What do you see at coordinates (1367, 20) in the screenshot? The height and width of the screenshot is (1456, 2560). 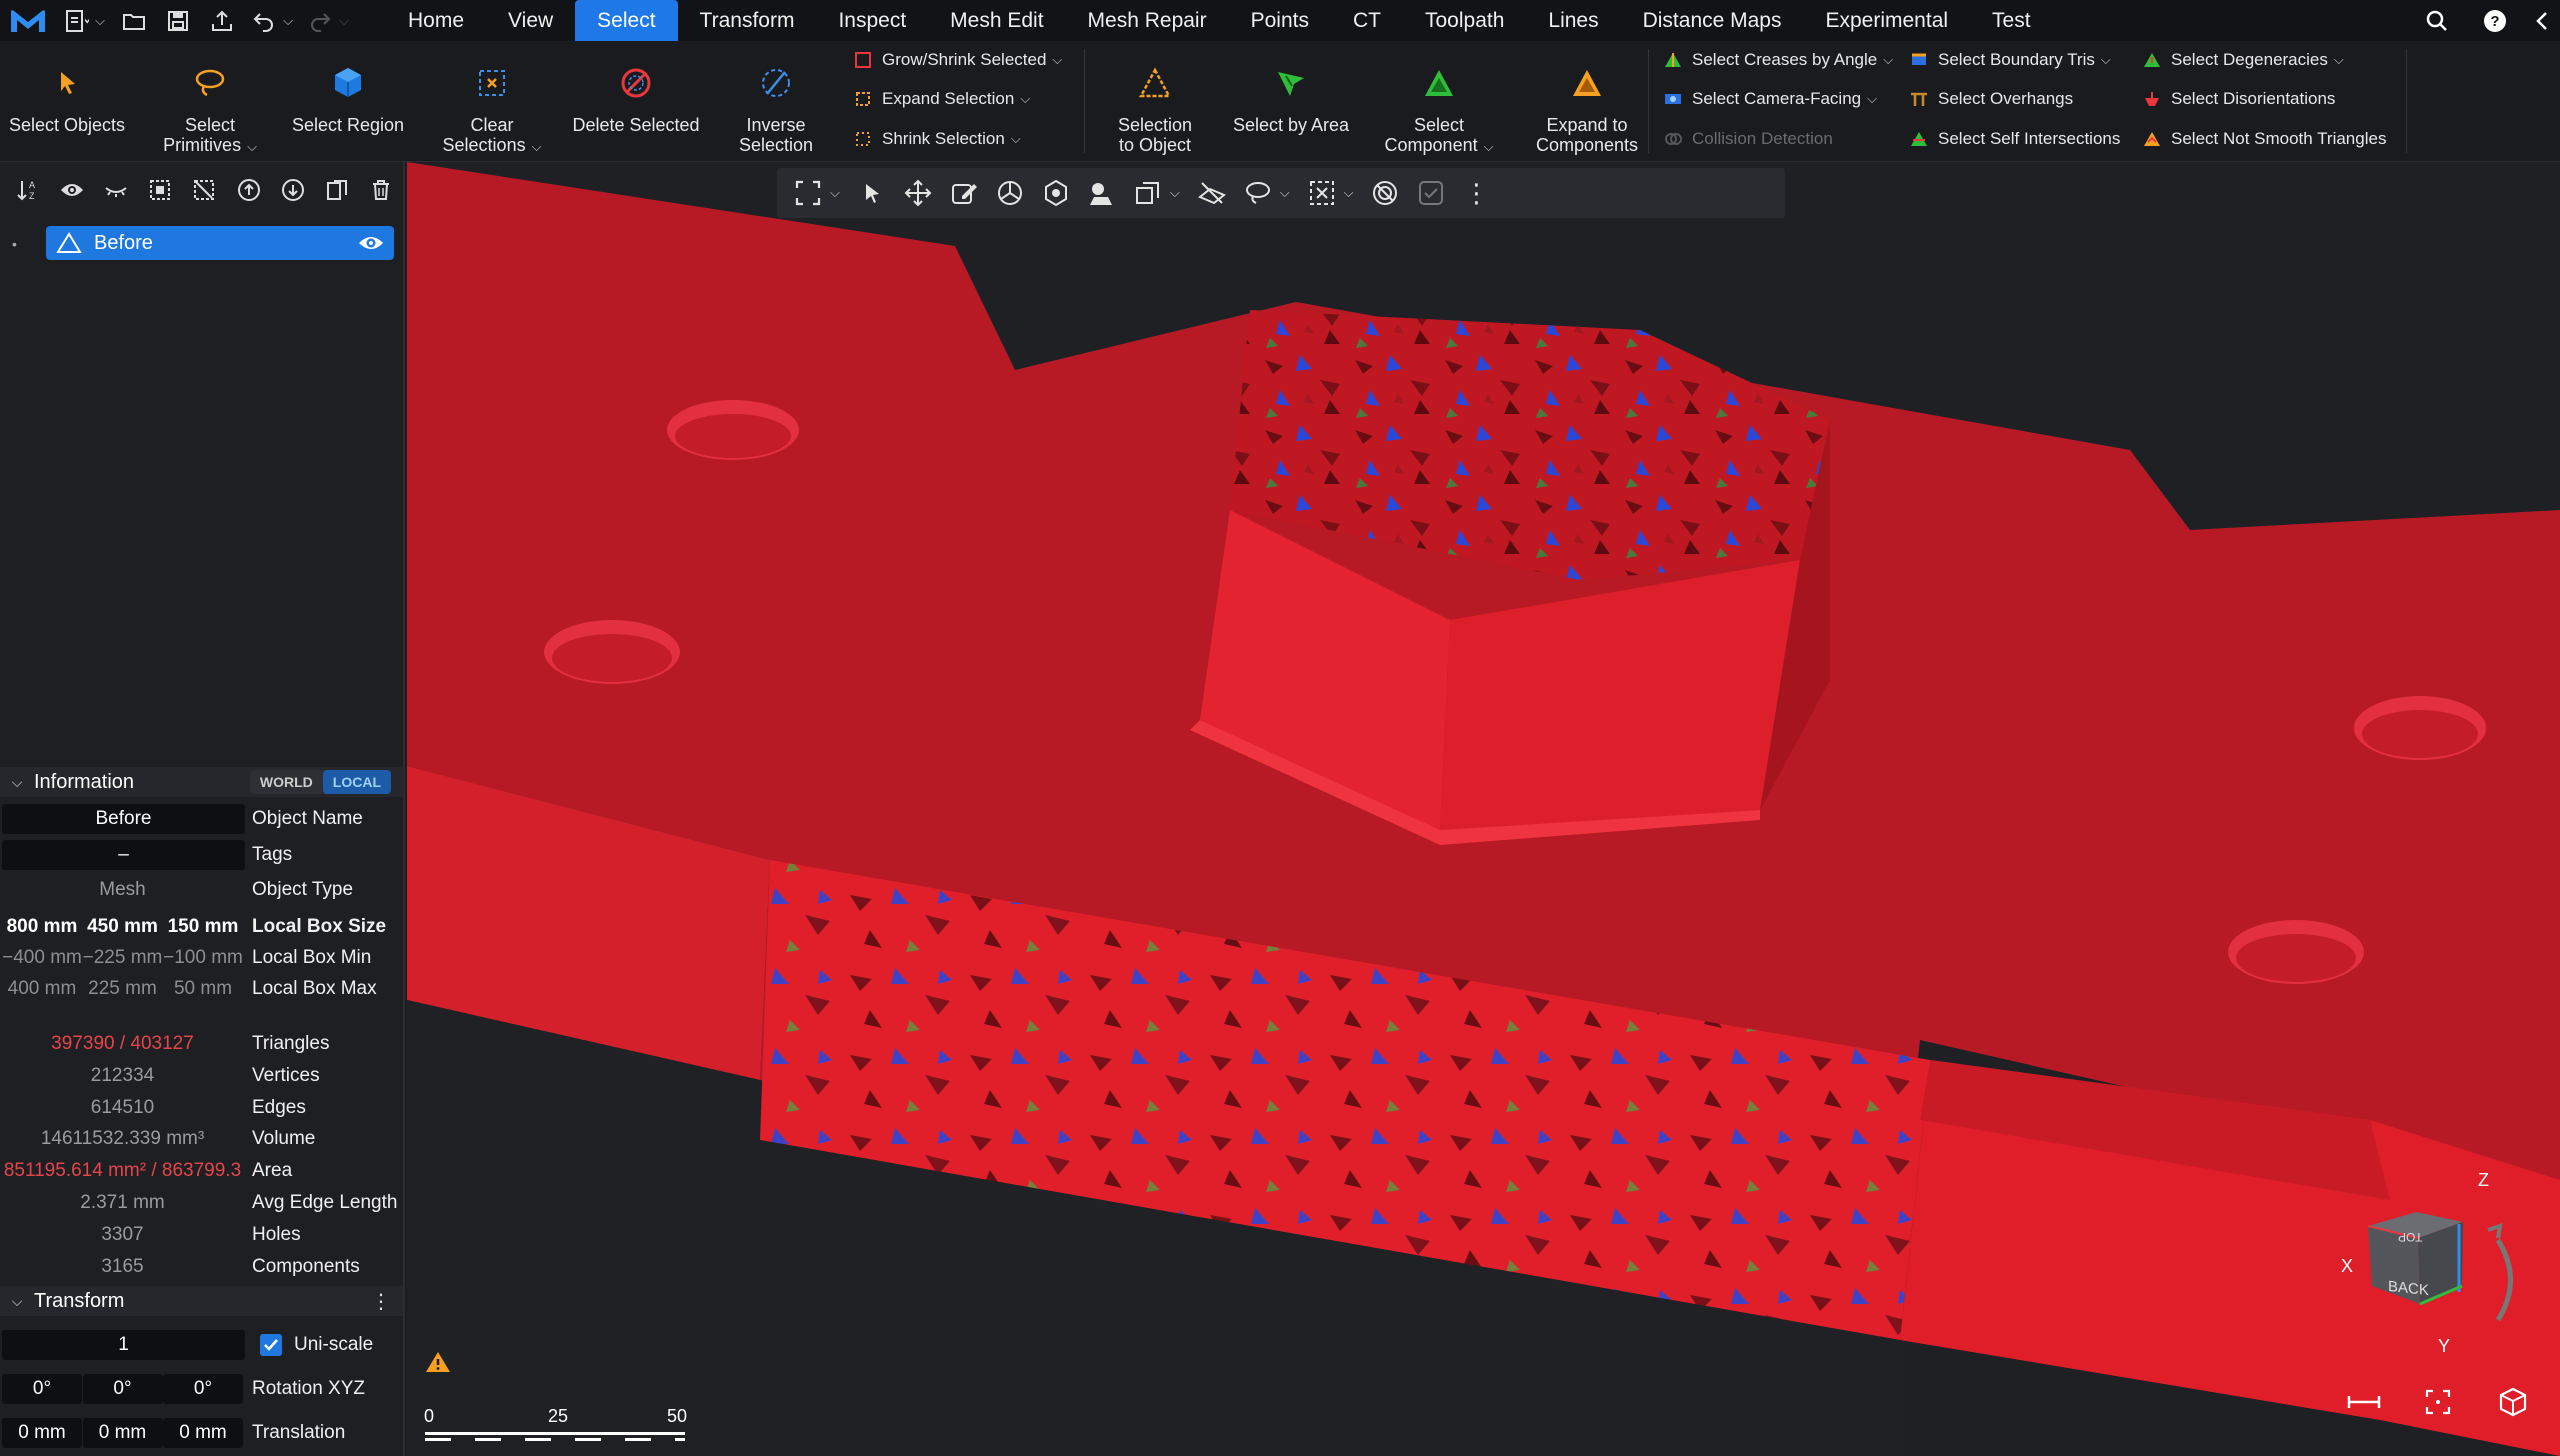 I see `tab-ct: CT` at bounding box center [1367, 20].